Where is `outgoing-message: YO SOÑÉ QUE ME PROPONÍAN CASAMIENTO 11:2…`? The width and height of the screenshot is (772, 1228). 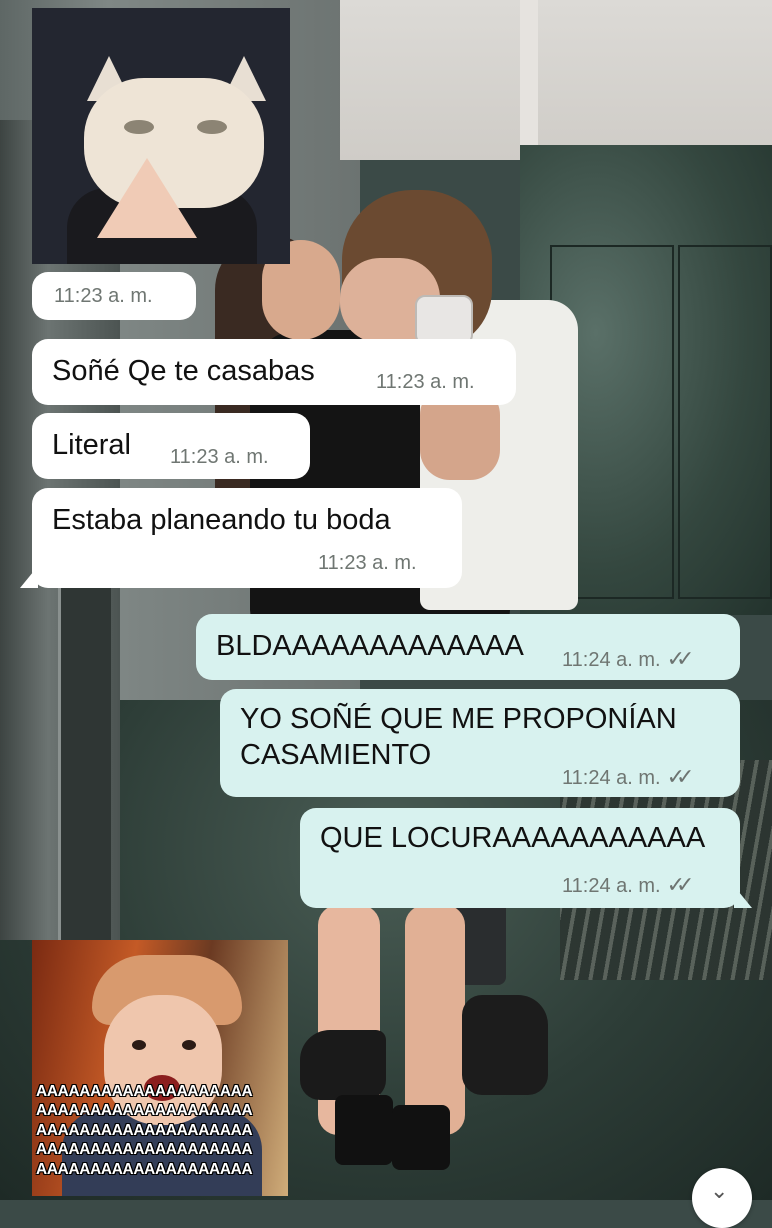
outgoing-message: YO SOÑÉ QUE ME PROPONÍAN CASAMIENTO 11:2… is located at coordinates (480, 743).